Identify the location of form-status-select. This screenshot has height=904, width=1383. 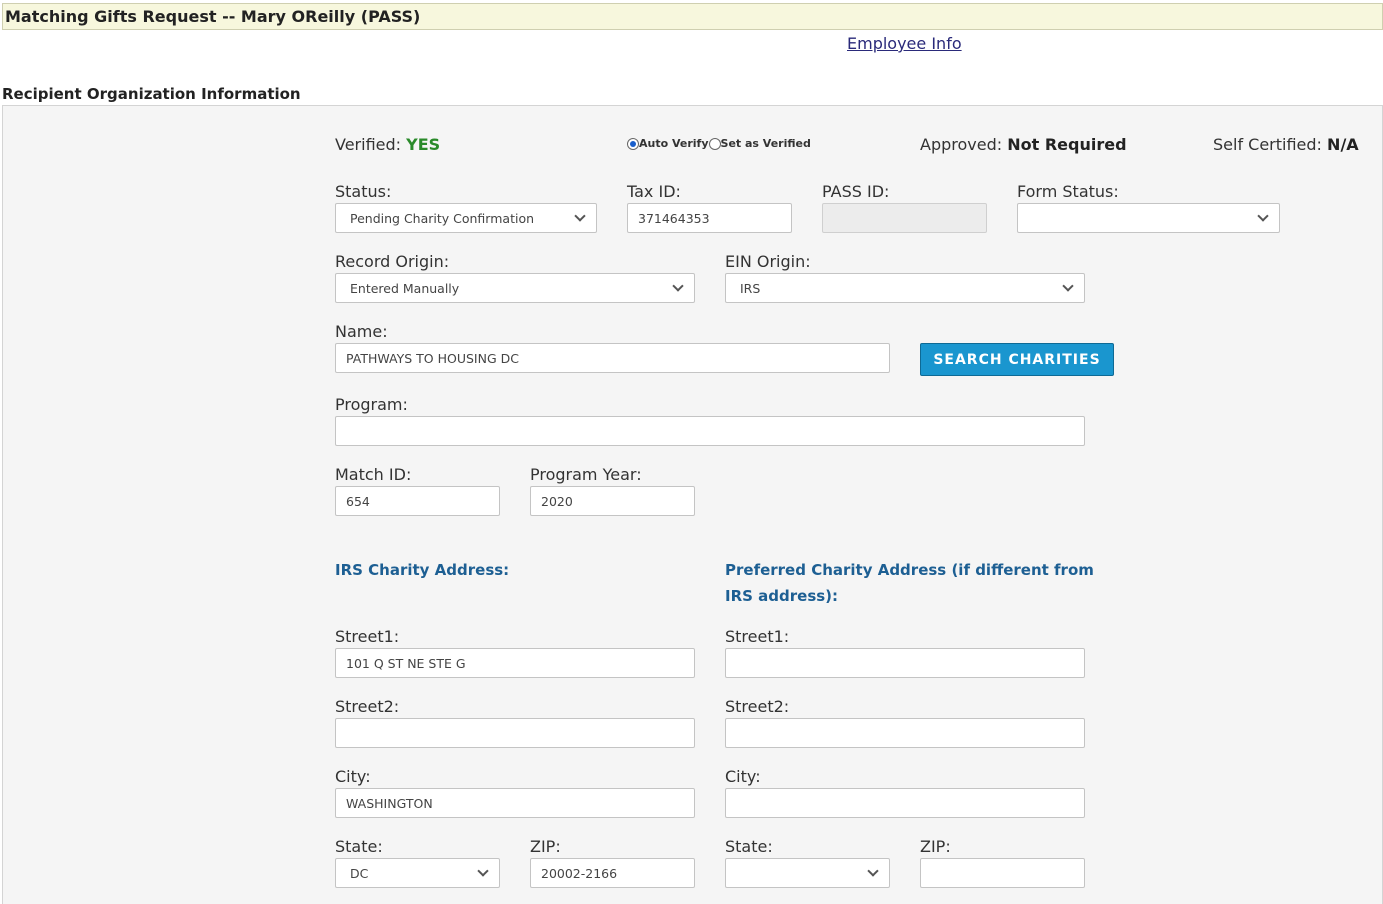
(1148, 218).